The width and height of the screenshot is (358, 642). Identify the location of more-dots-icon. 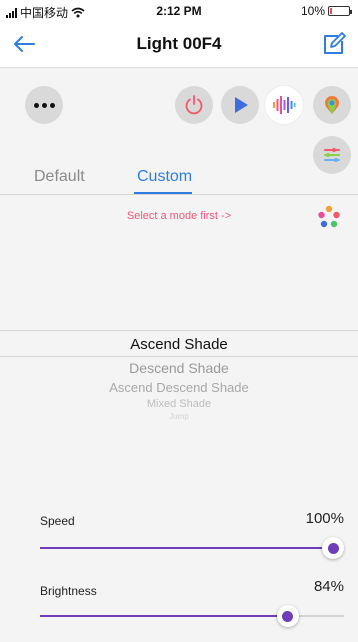
(44, 105).